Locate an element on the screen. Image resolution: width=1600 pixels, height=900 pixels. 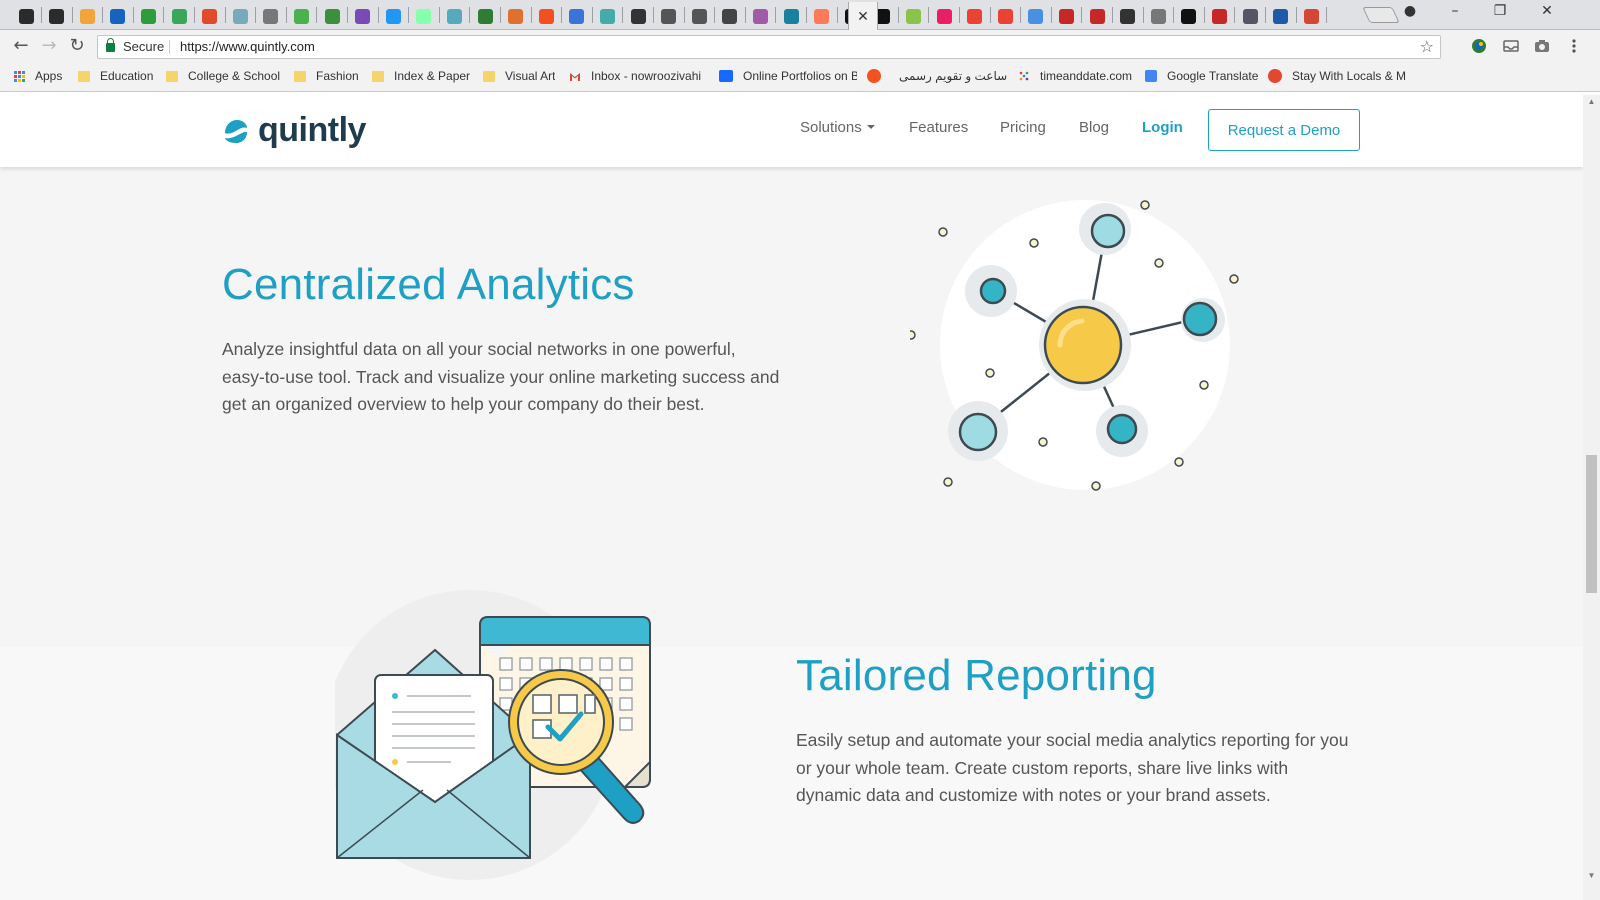
close-window-button: ✕ is located at coordinates (1547, 11).